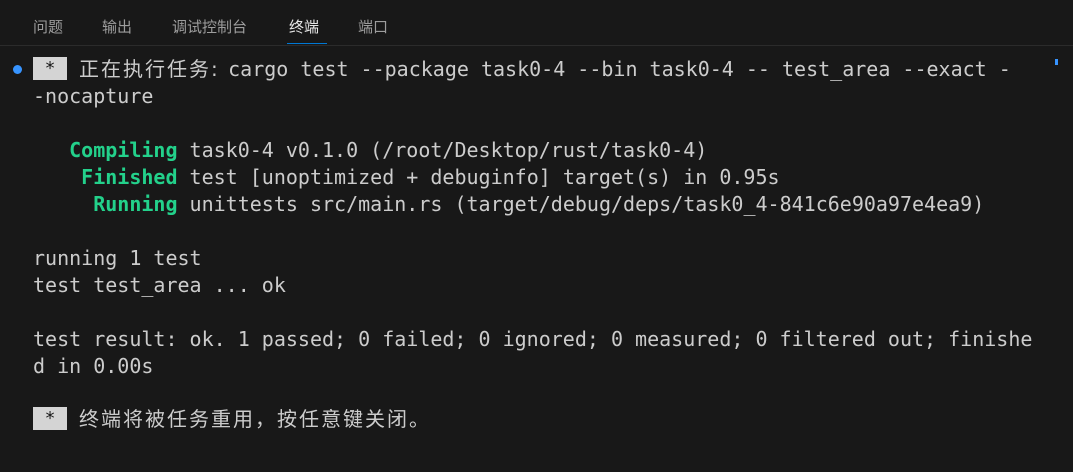  Describe the element at coordinates (255, 419) in the screenshot. I see `reuse-message-text: 终端将被任务重用，按任意键关闭。` at that location.